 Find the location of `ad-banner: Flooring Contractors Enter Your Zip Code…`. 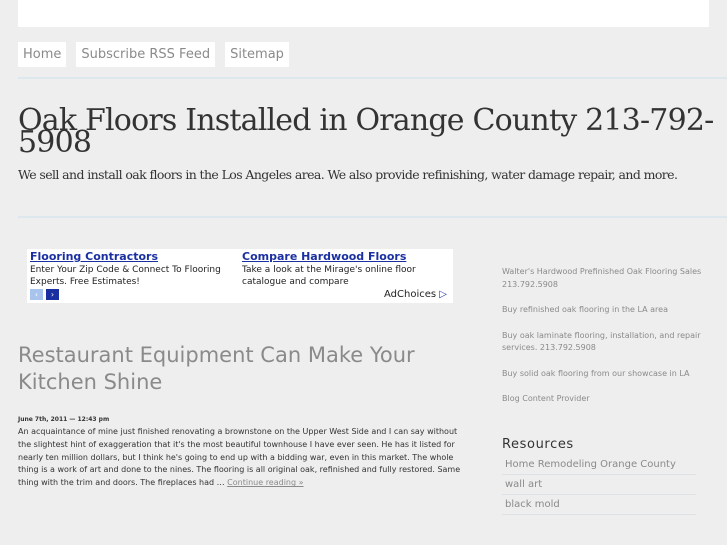

ad-banner: Flooring Contractors Enter Your Zip Code… is located at coordinates (240, 276).